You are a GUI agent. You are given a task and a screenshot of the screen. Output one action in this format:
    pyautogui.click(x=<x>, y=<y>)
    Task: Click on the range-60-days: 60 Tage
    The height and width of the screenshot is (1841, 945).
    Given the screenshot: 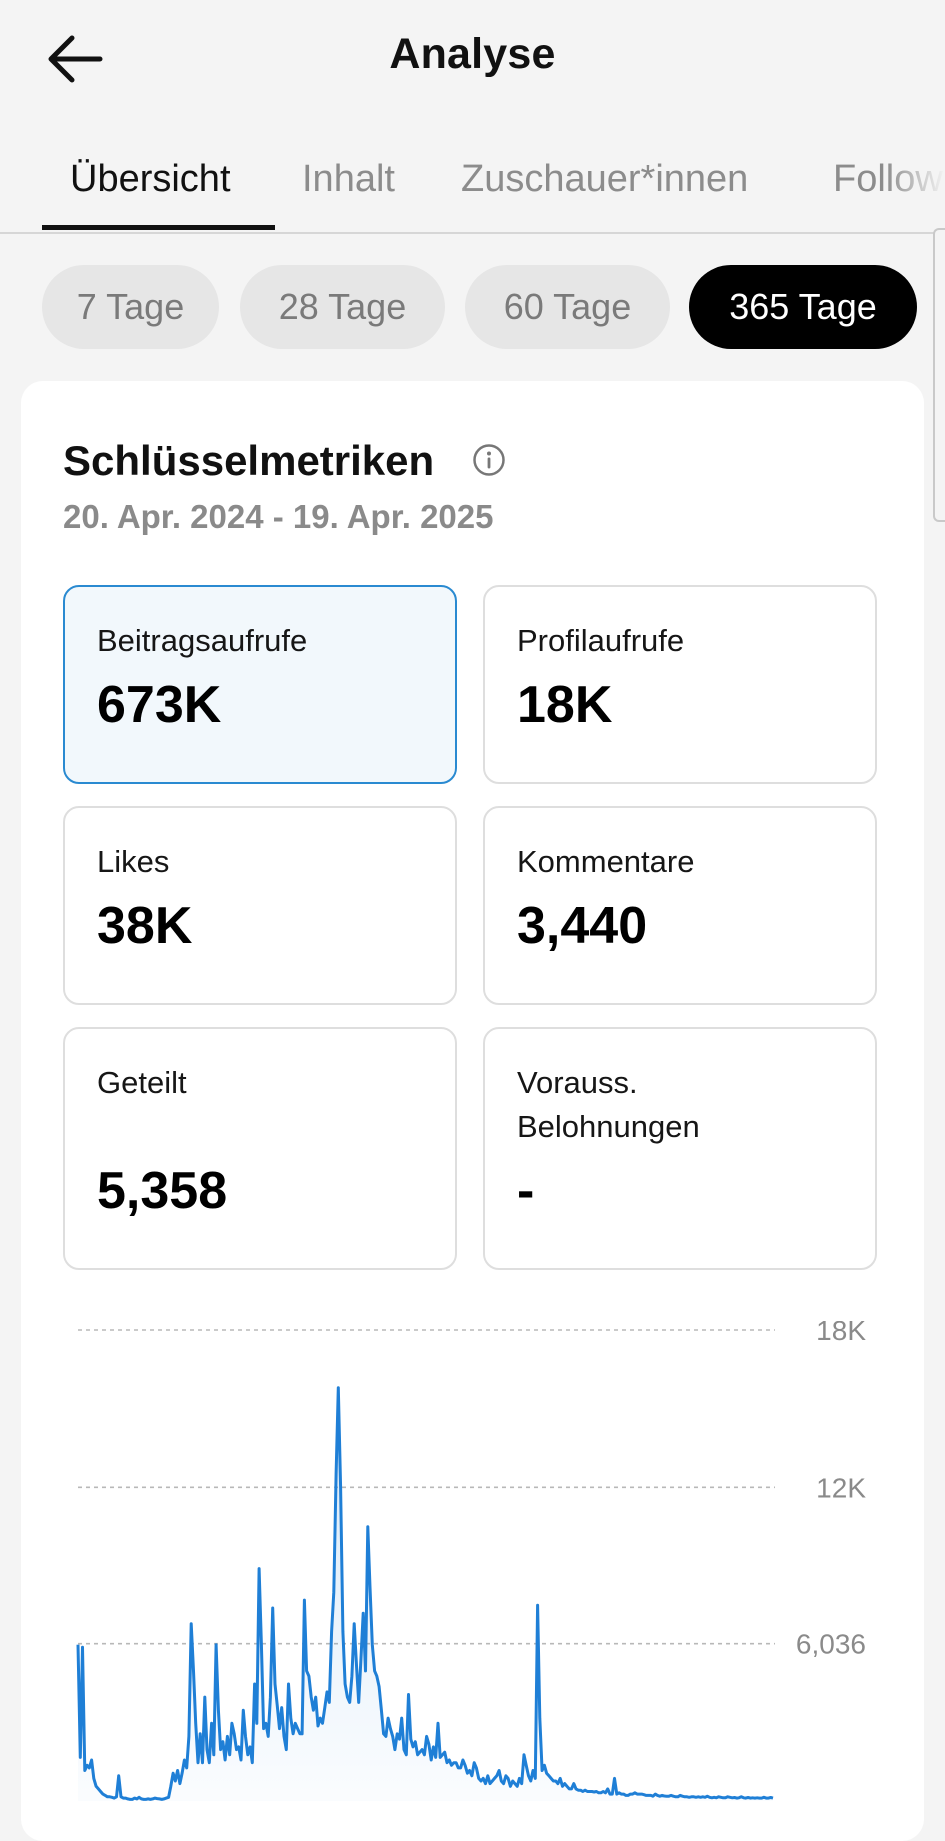 What is the action you would take?
    pyautogui.click(x=567, y=307)
    